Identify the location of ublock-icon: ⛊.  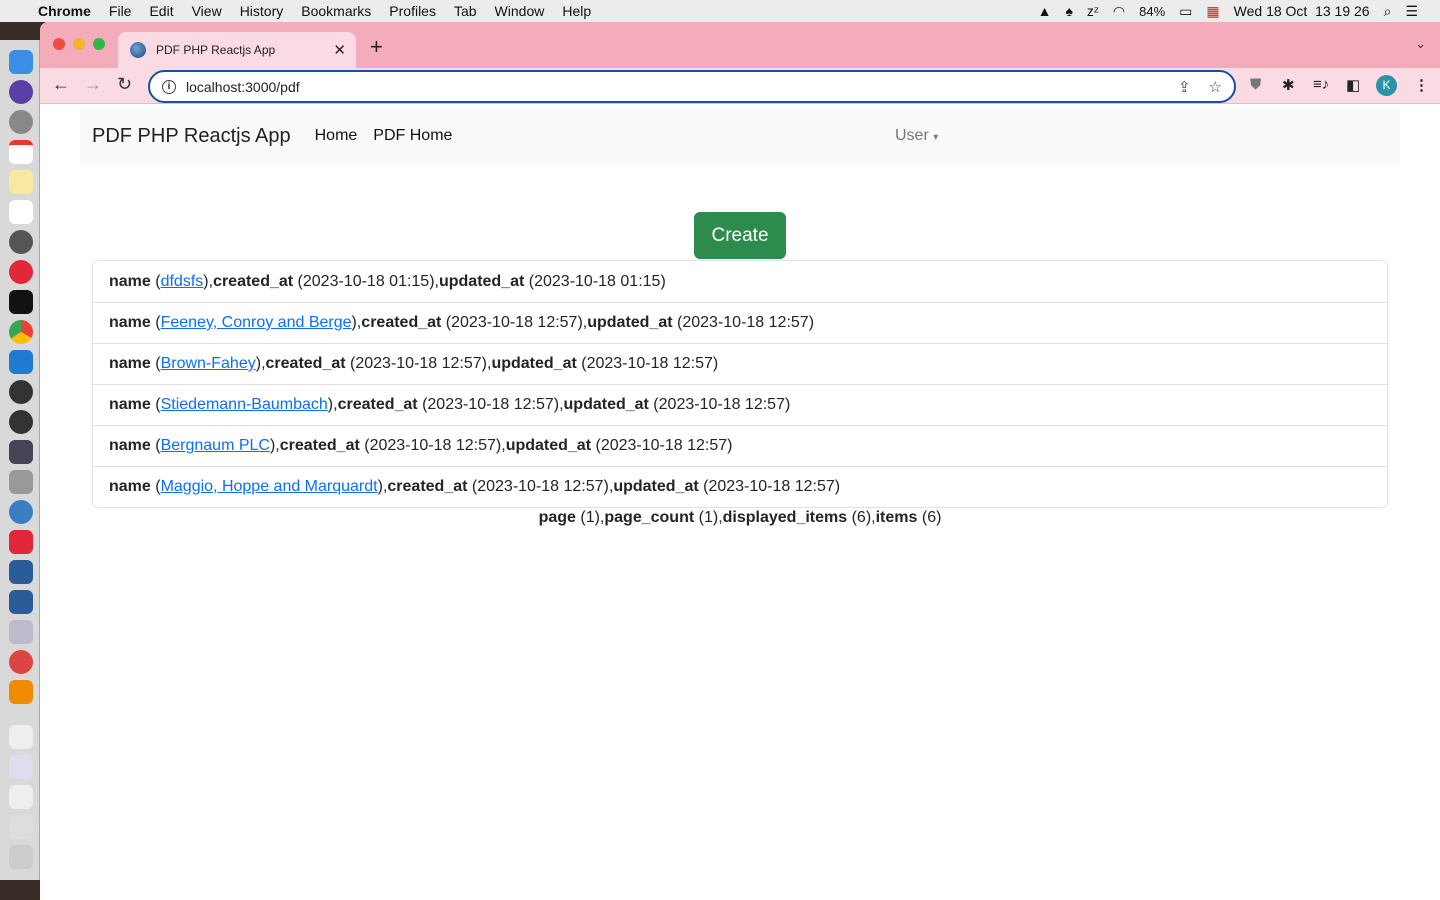
(1255, 84).